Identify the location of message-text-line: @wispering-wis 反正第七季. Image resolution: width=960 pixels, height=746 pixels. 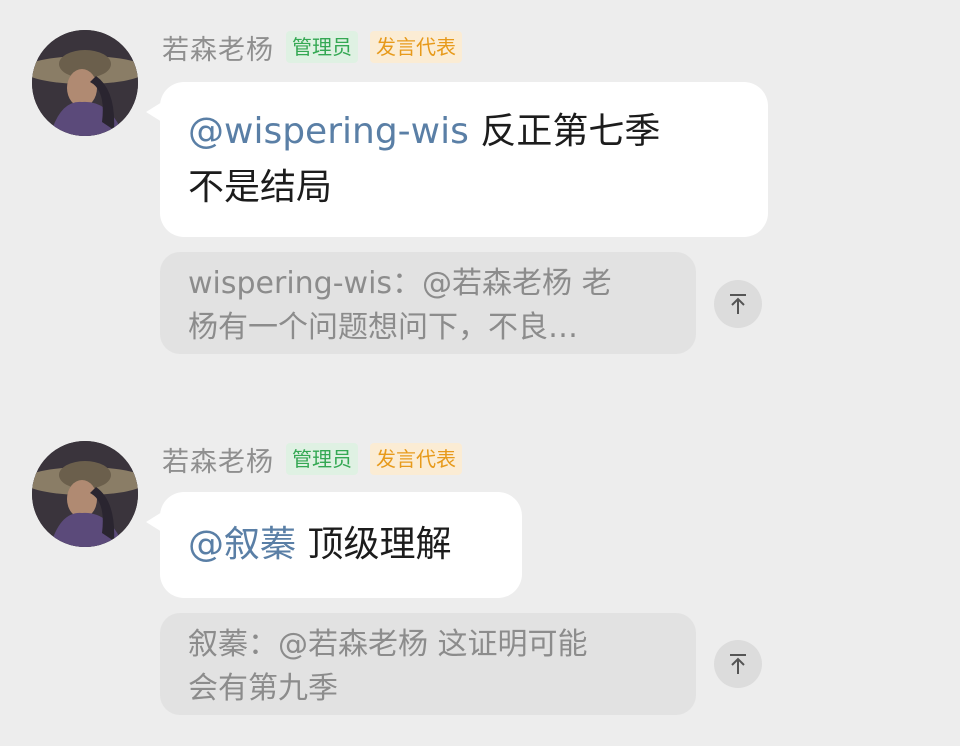
(464, 132).